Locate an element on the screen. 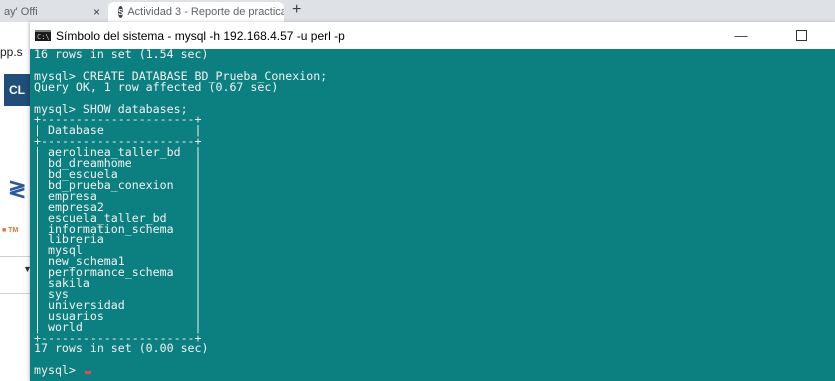 Image resolution: width=835 pixels, height=381 pixels. close-icon: × is located at coordinates (96, 12).